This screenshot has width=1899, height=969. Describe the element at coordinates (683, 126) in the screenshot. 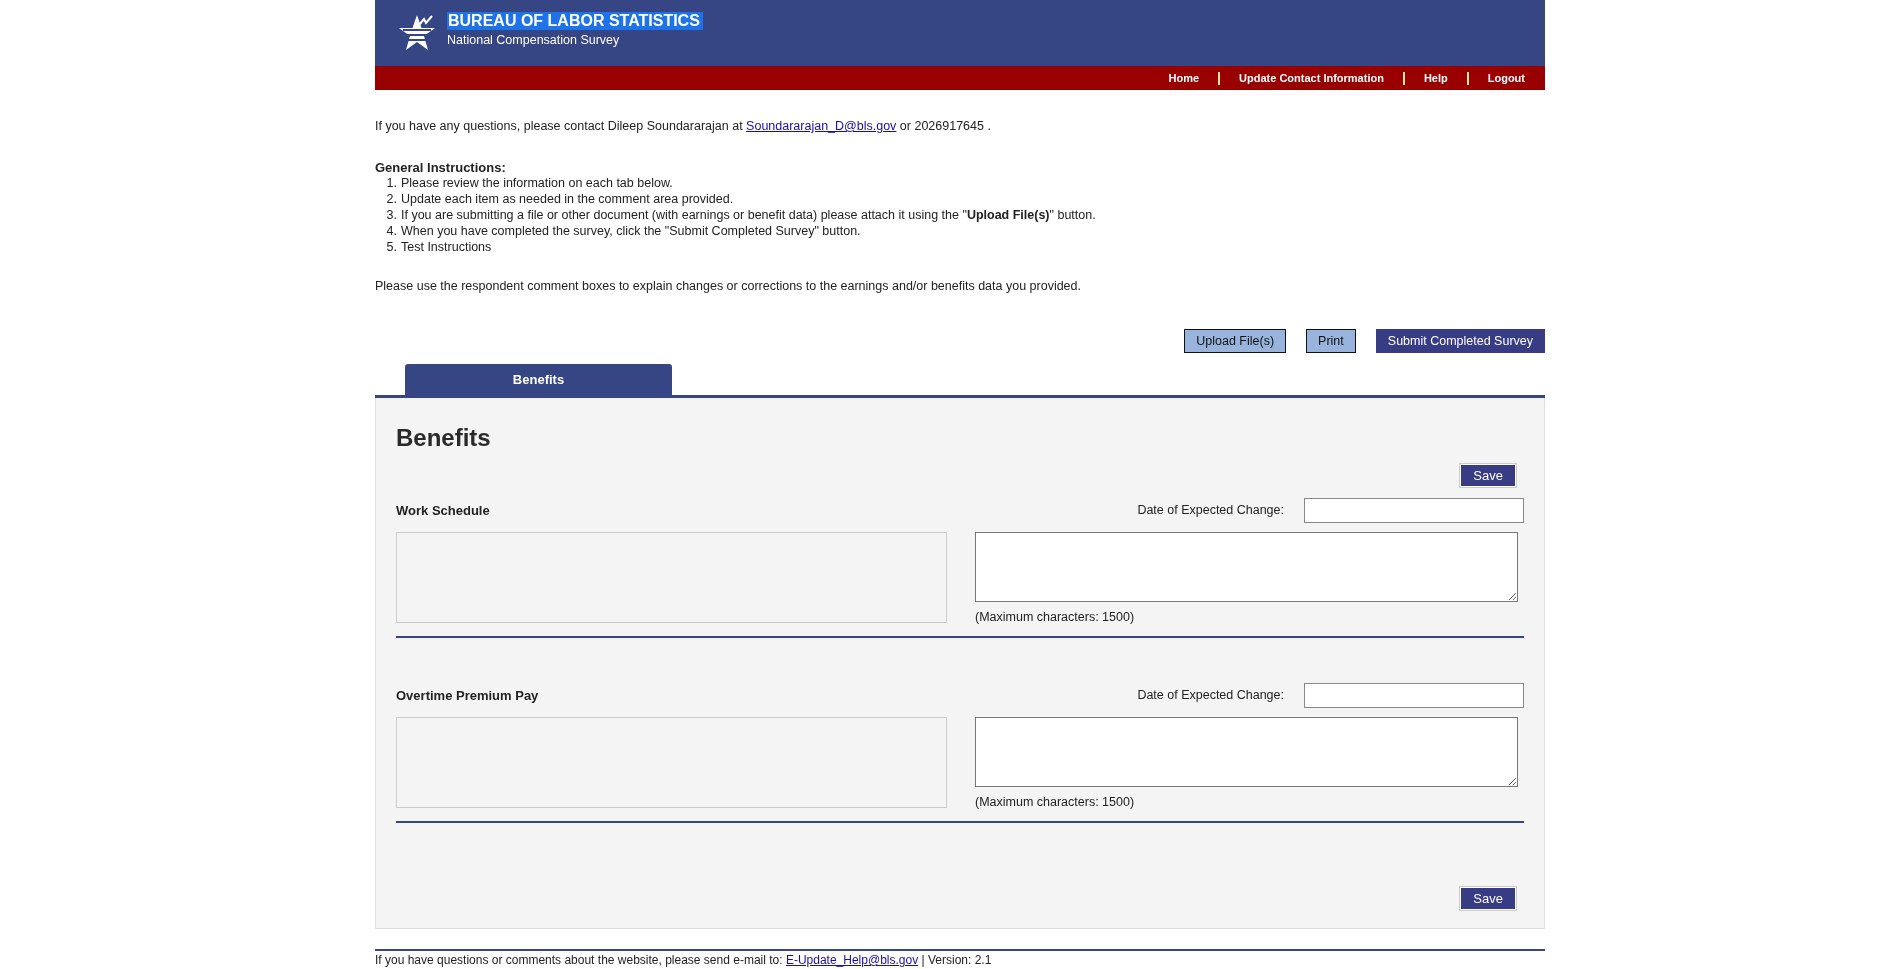

I see `contact-text: If you have any questions, please contact Dileep Soundararajan at Soundararajan_D@bls.gov or 2026917645 .` at that location.